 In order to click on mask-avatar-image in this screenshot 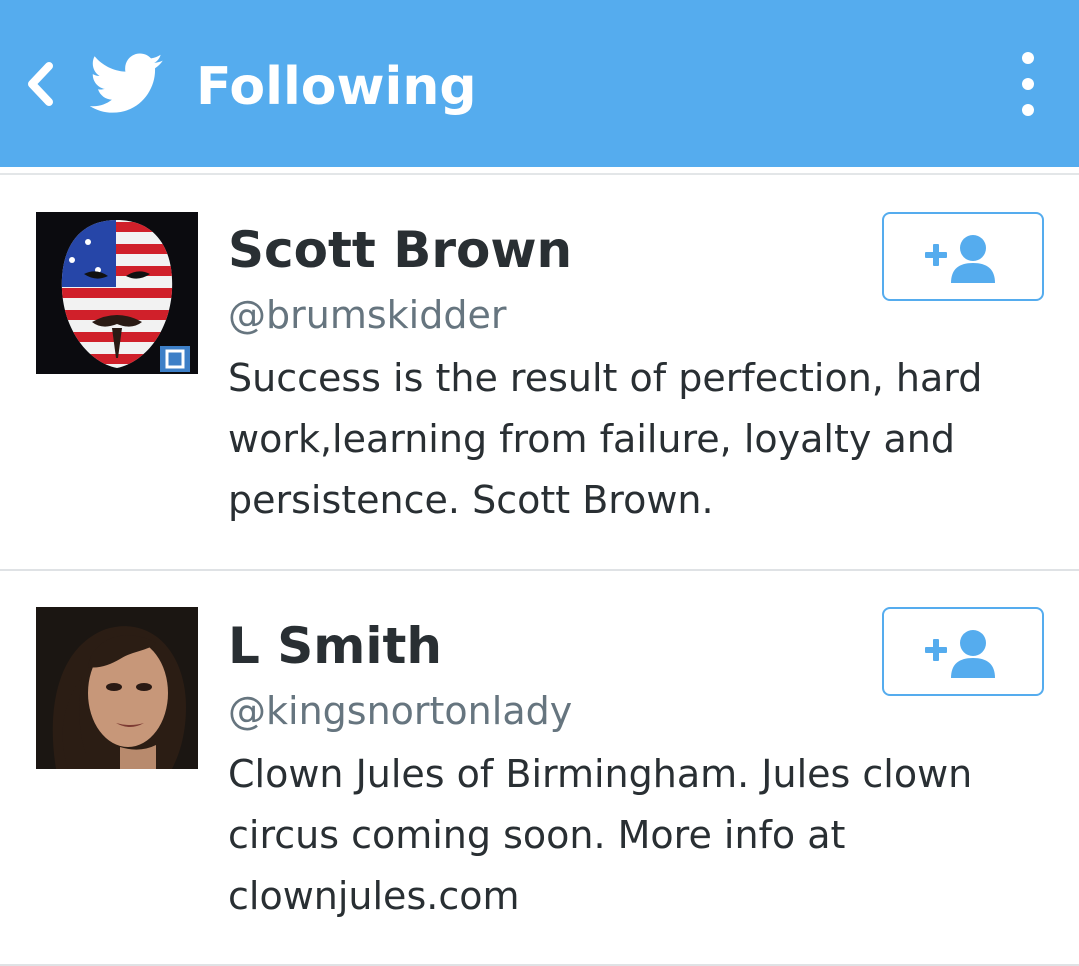, I will do `click(117, 293)`.